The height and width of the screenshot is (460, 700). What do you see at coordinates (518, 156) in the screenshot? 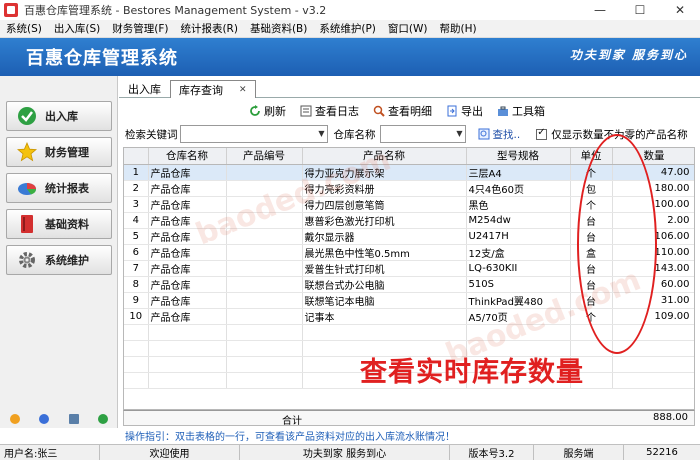
I see `column-header: 型号规格` at bounding box center [518, 156].